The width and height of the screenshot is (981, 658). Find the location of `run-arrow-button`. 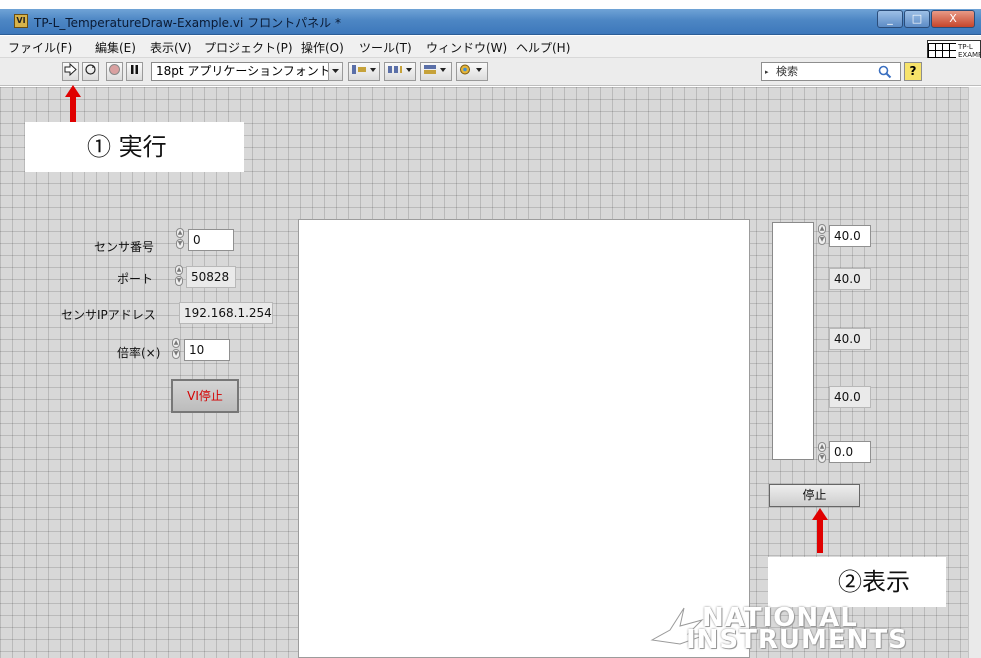

run-arrow-button is located at coordinates (70, 71).